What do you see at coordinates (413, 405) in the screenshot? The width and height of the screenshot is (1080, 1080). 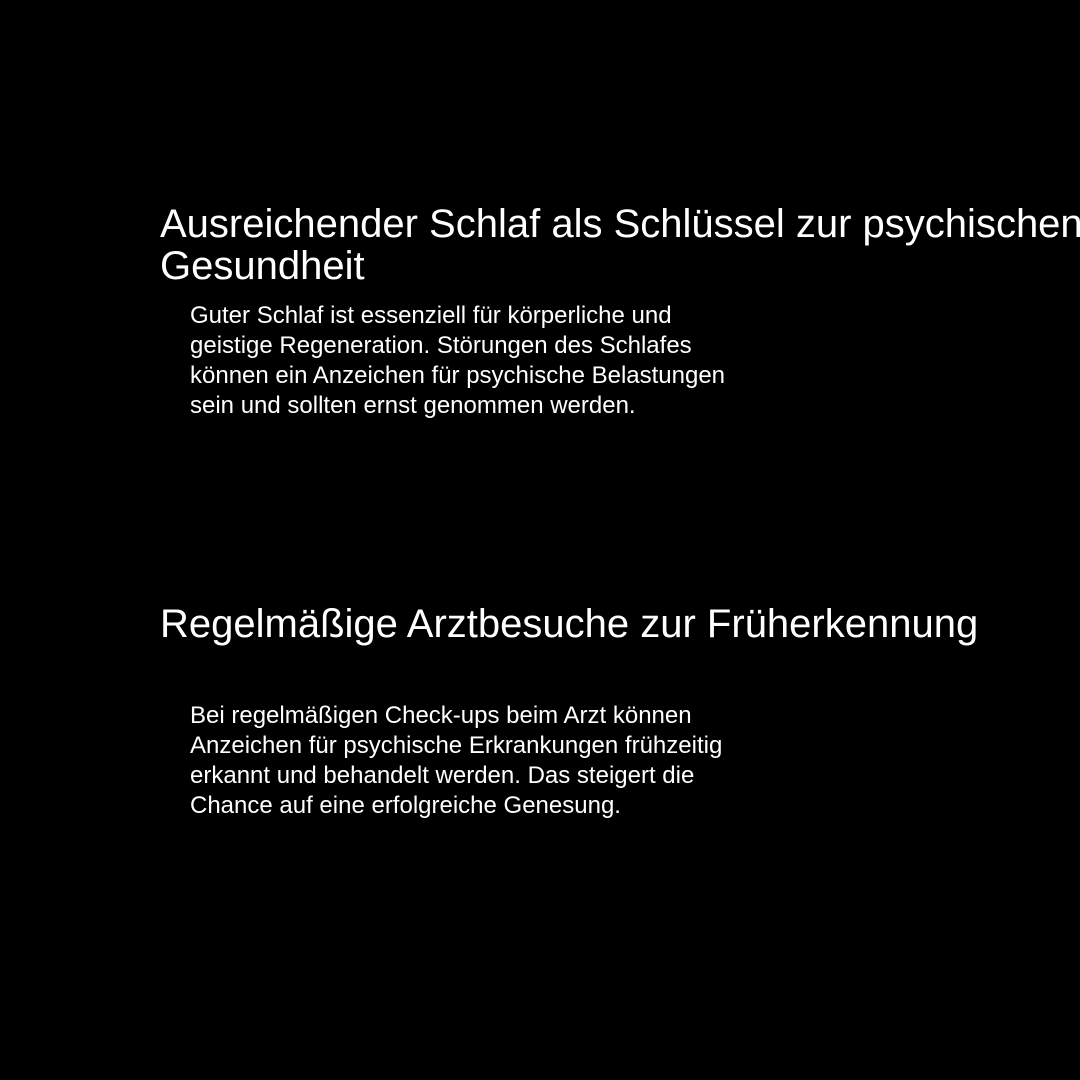 I see `body-line: sein und sollten ernst genommen werden.` at bounding box center [413, 405].